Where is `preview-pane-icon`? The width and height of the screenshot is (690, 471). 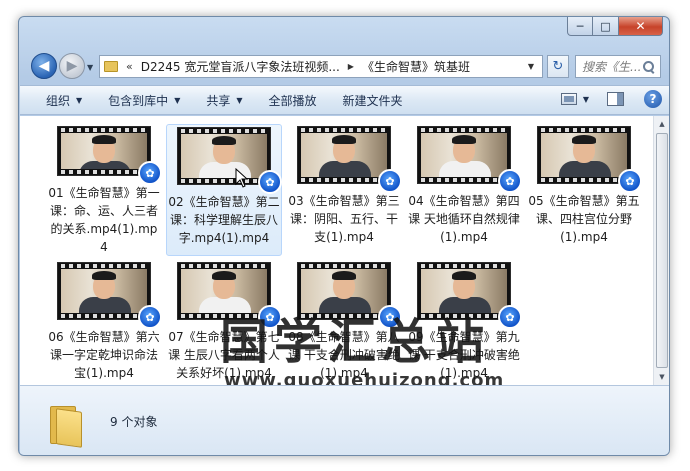
preview-pane-icon is located at coordinates (615, 99).